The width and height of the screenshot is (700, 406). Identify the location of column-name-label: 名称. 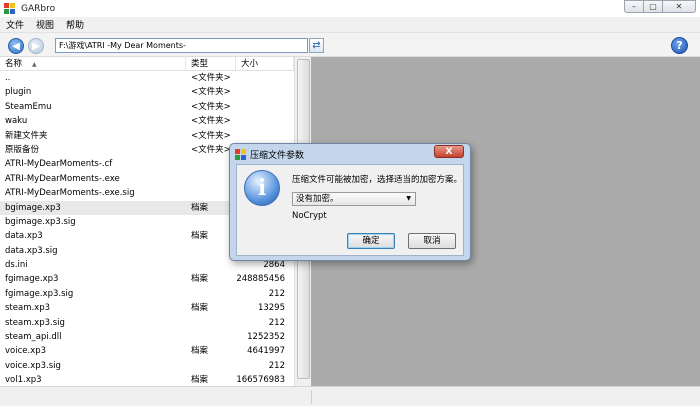
(14, 64).